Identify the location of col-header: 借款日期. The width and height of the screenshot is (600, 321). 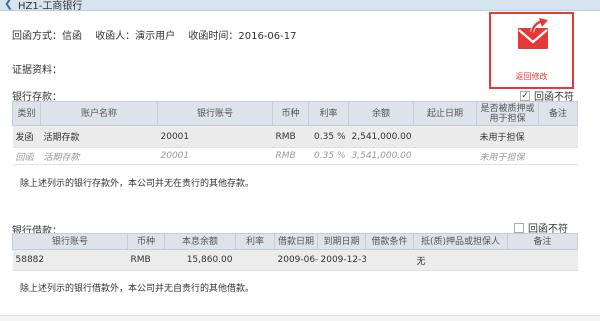
(296, 241).